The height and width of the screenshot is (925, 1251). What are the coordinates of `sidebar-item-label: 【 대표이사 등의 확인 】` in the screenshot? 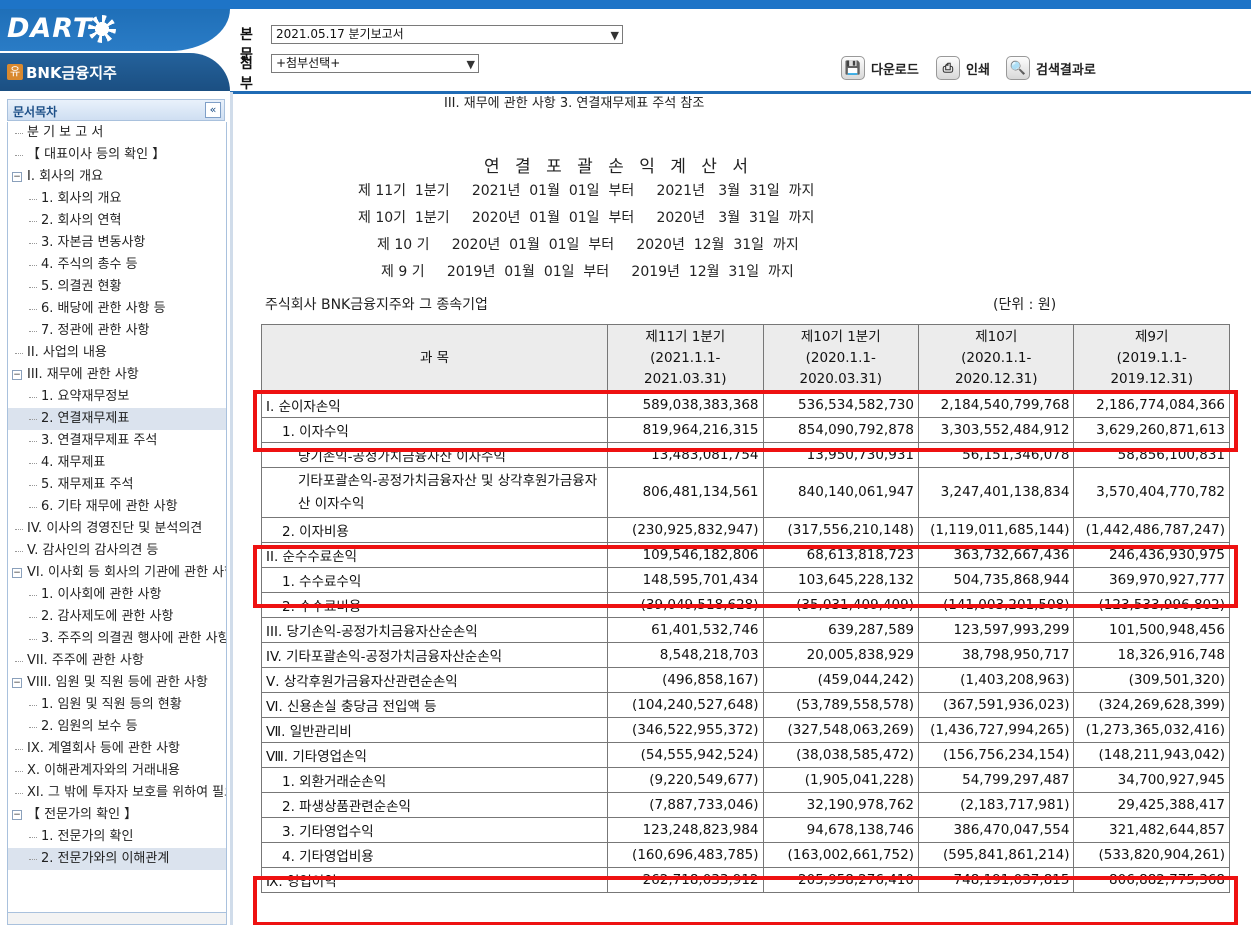 It's located at (96, 154).